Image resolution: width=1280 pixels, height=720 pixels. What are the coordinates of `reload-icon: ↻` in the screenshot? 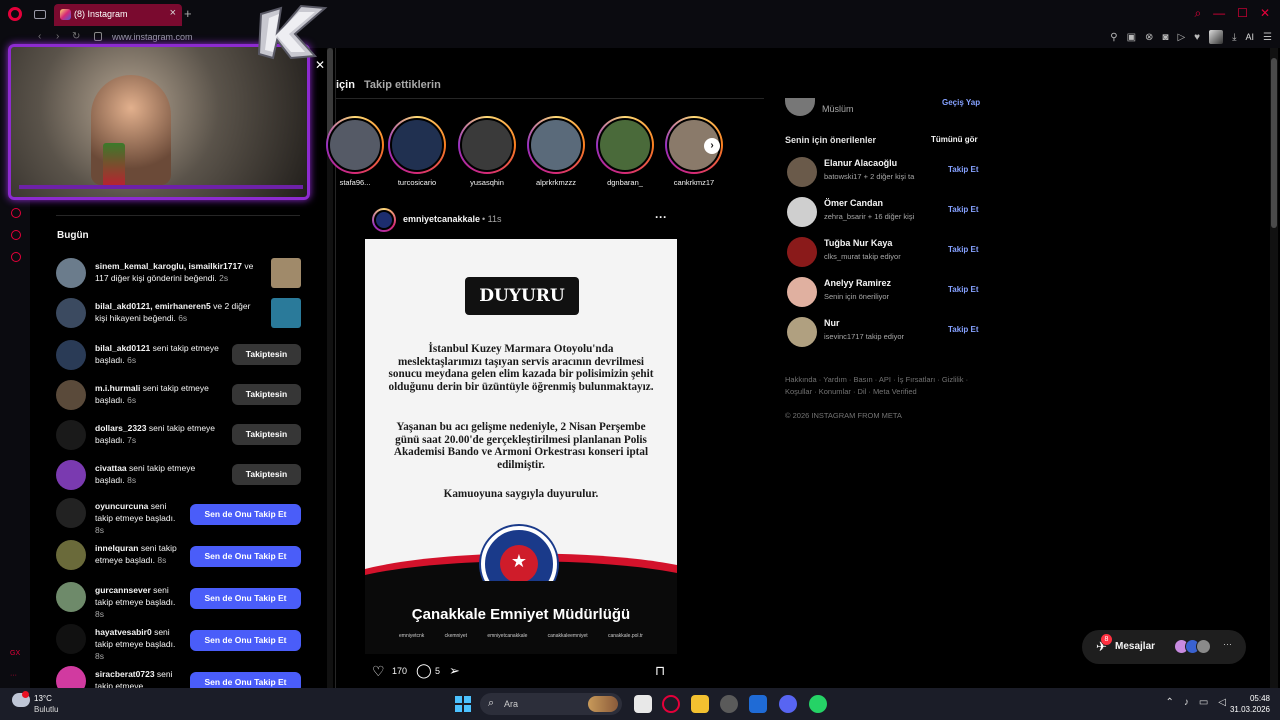 It's located at (76, 36).